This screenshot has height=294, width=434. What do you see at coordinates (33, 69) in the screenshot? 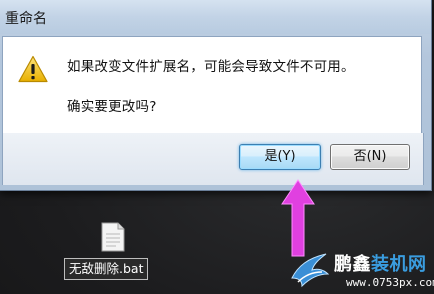
I see `warning-icon` at bounding box center [33, 69].